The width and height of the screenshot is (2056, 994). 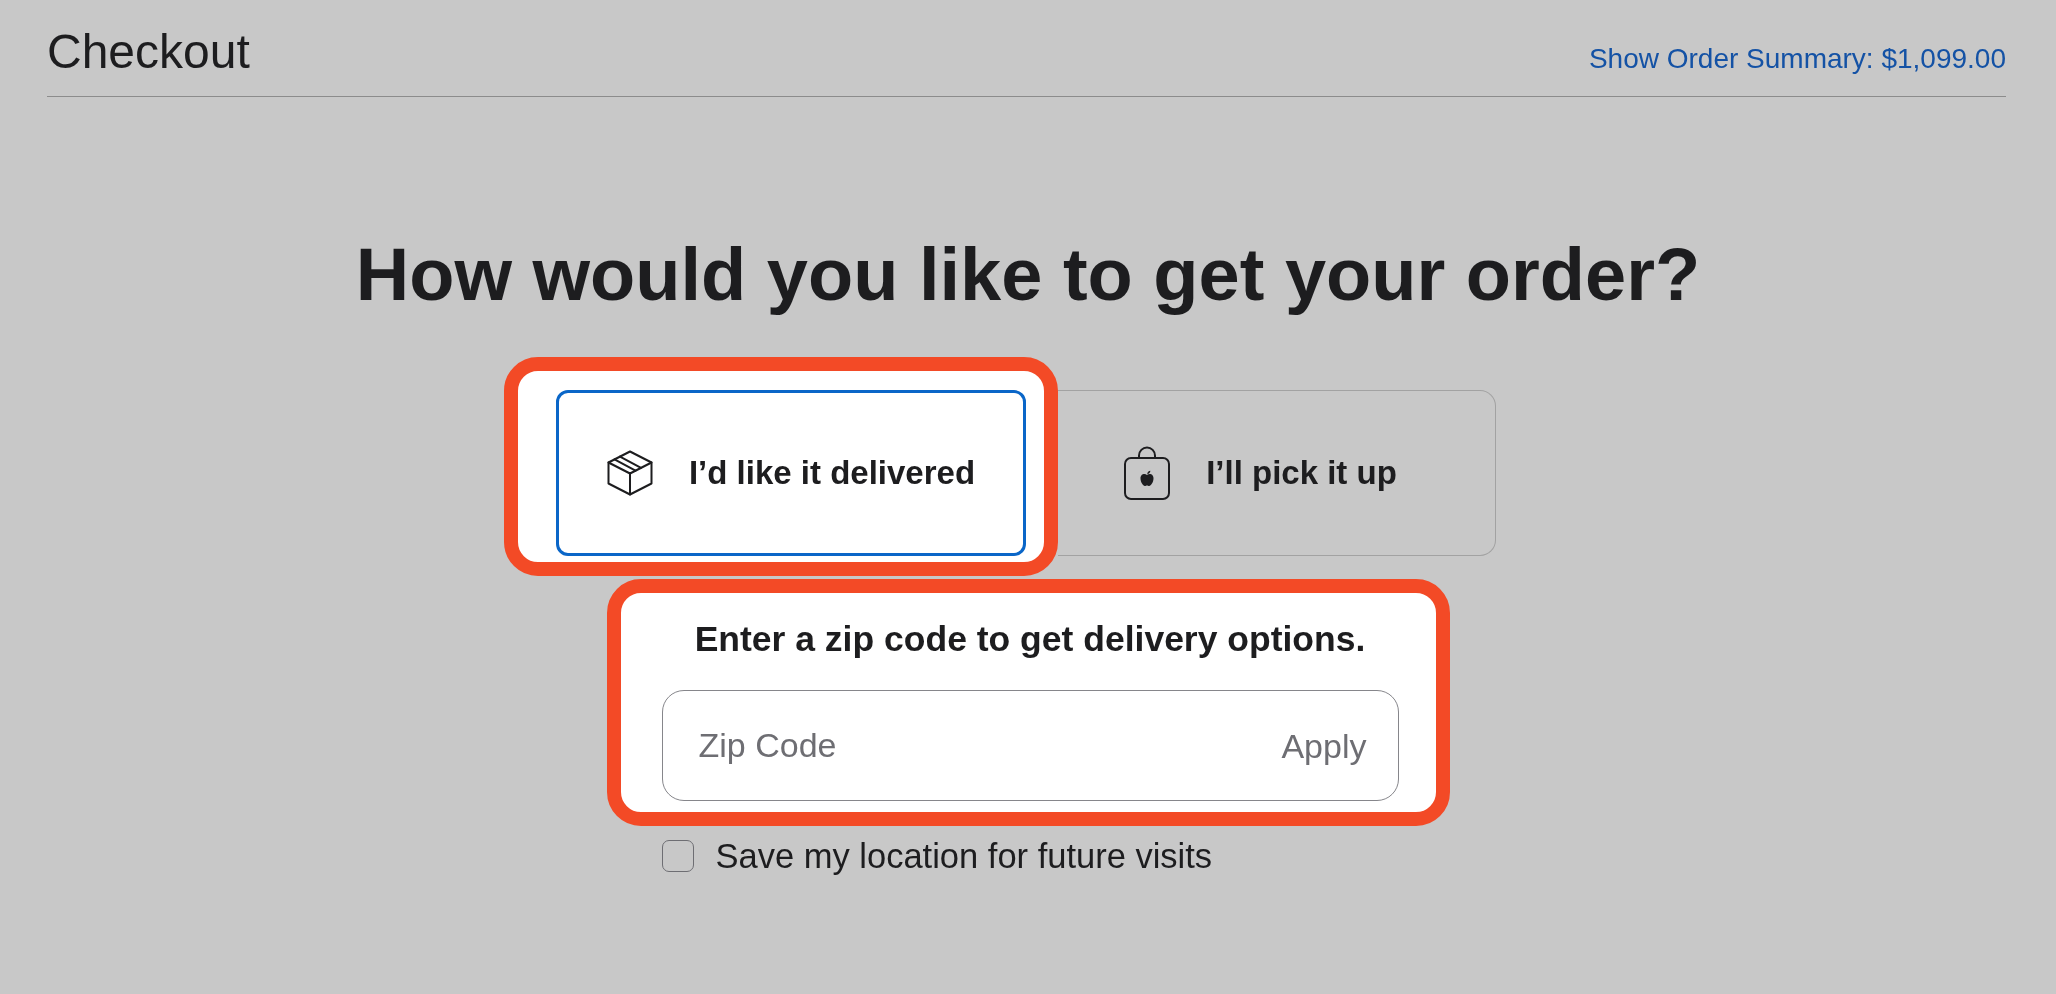 What do you see at coordinates (1147, 473) in the screenshot?
I see `shopping-bag-icon` at bounding box center [1147, 473].